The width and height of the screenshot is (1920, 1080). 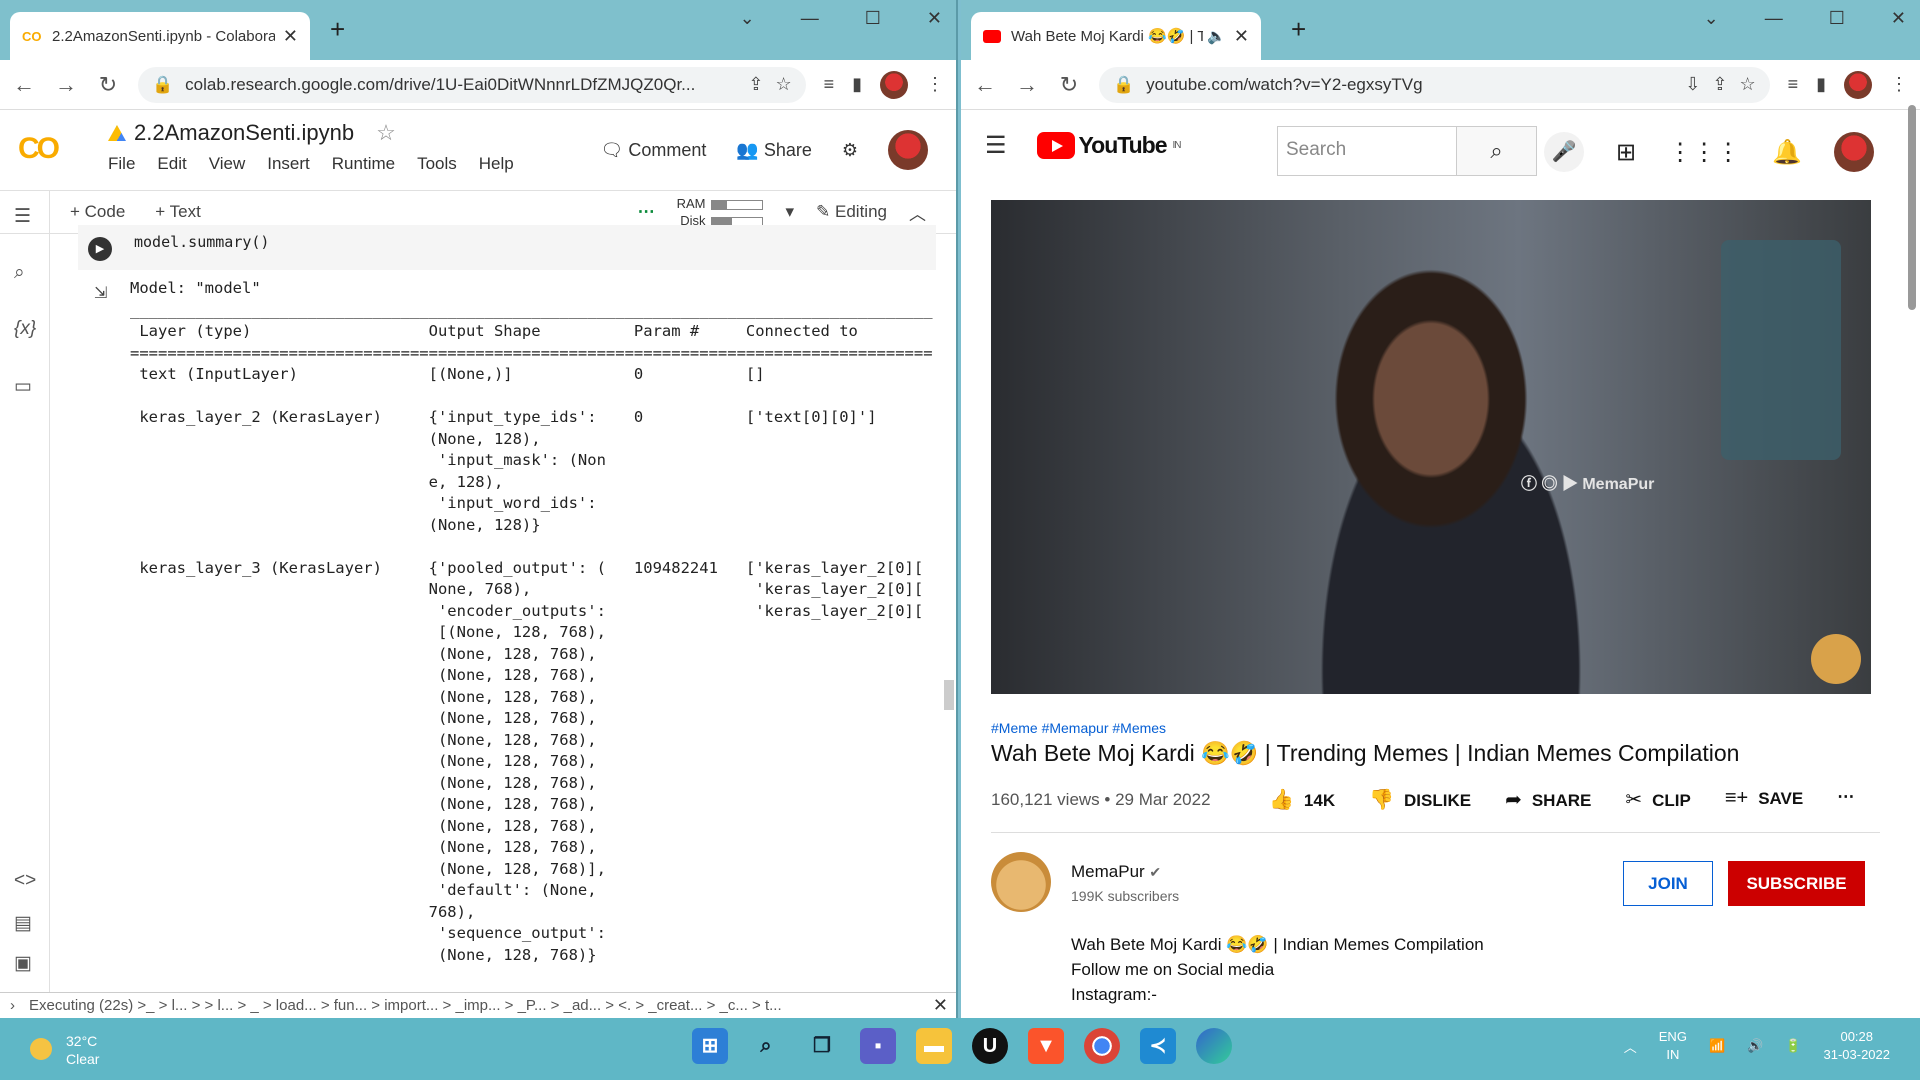 I want to click on editing-button: ✎ Editing, so click(x=851, y=212).